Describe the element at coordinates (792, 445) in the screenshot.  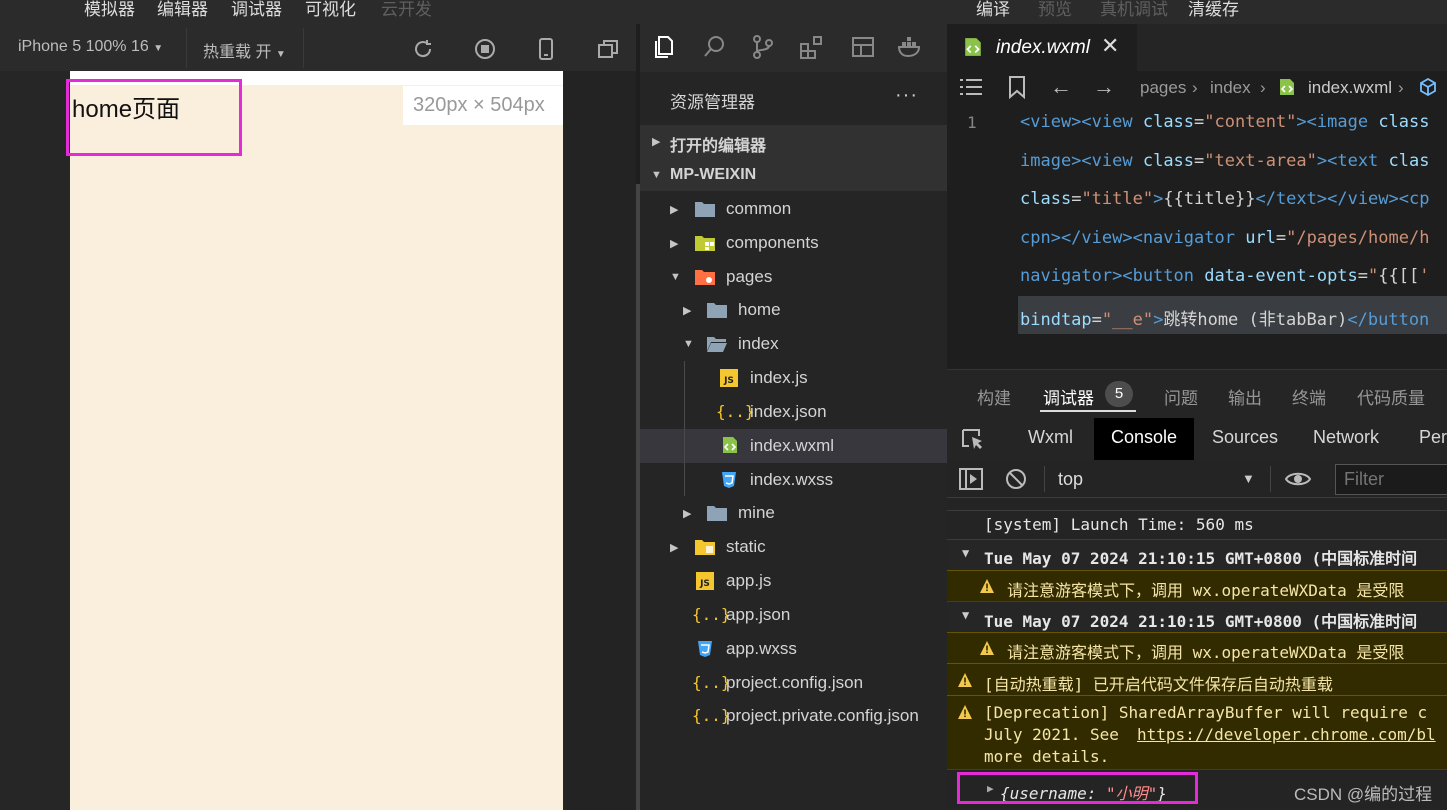
I see `tree-item-label: index.wxml` at that location.